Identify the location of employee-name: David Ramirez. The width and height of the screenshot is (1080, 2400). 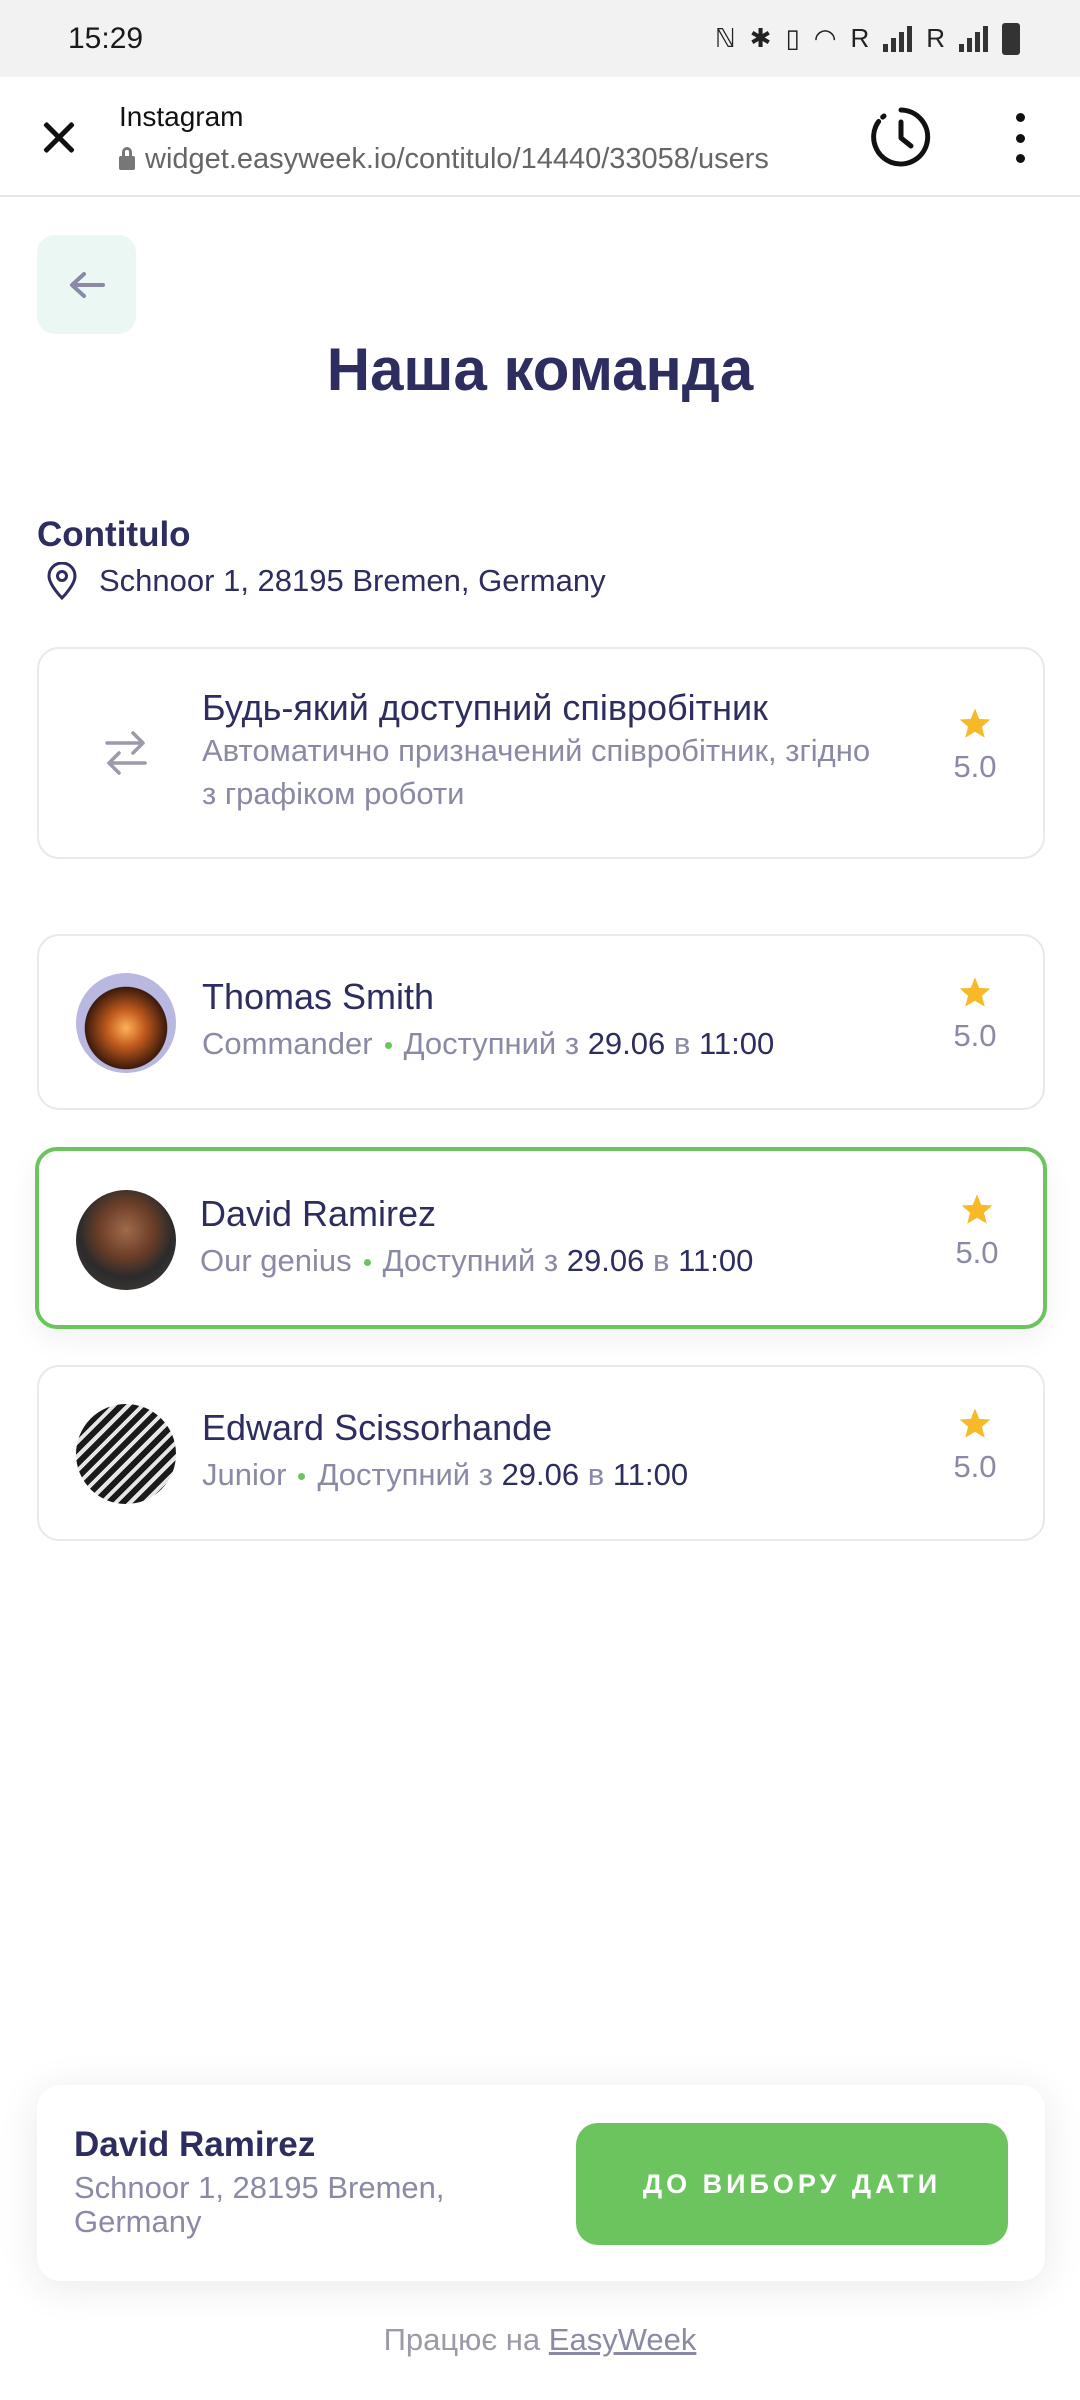
(318, 1213).